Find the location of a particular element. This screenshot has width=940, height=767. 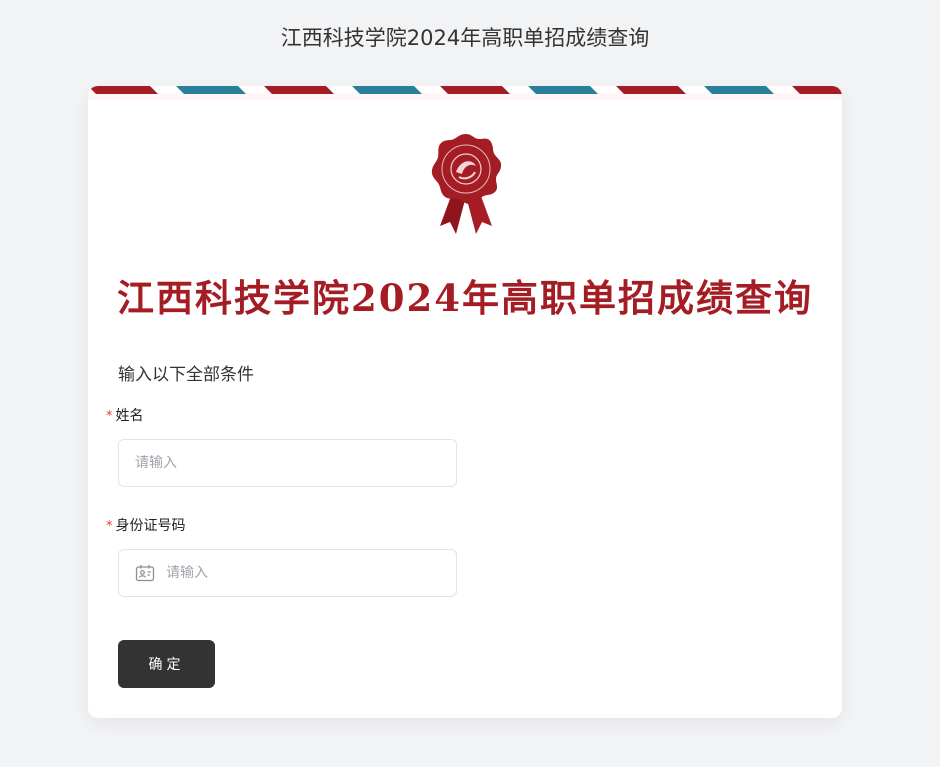

name-input is located at coordinates (275, 463).